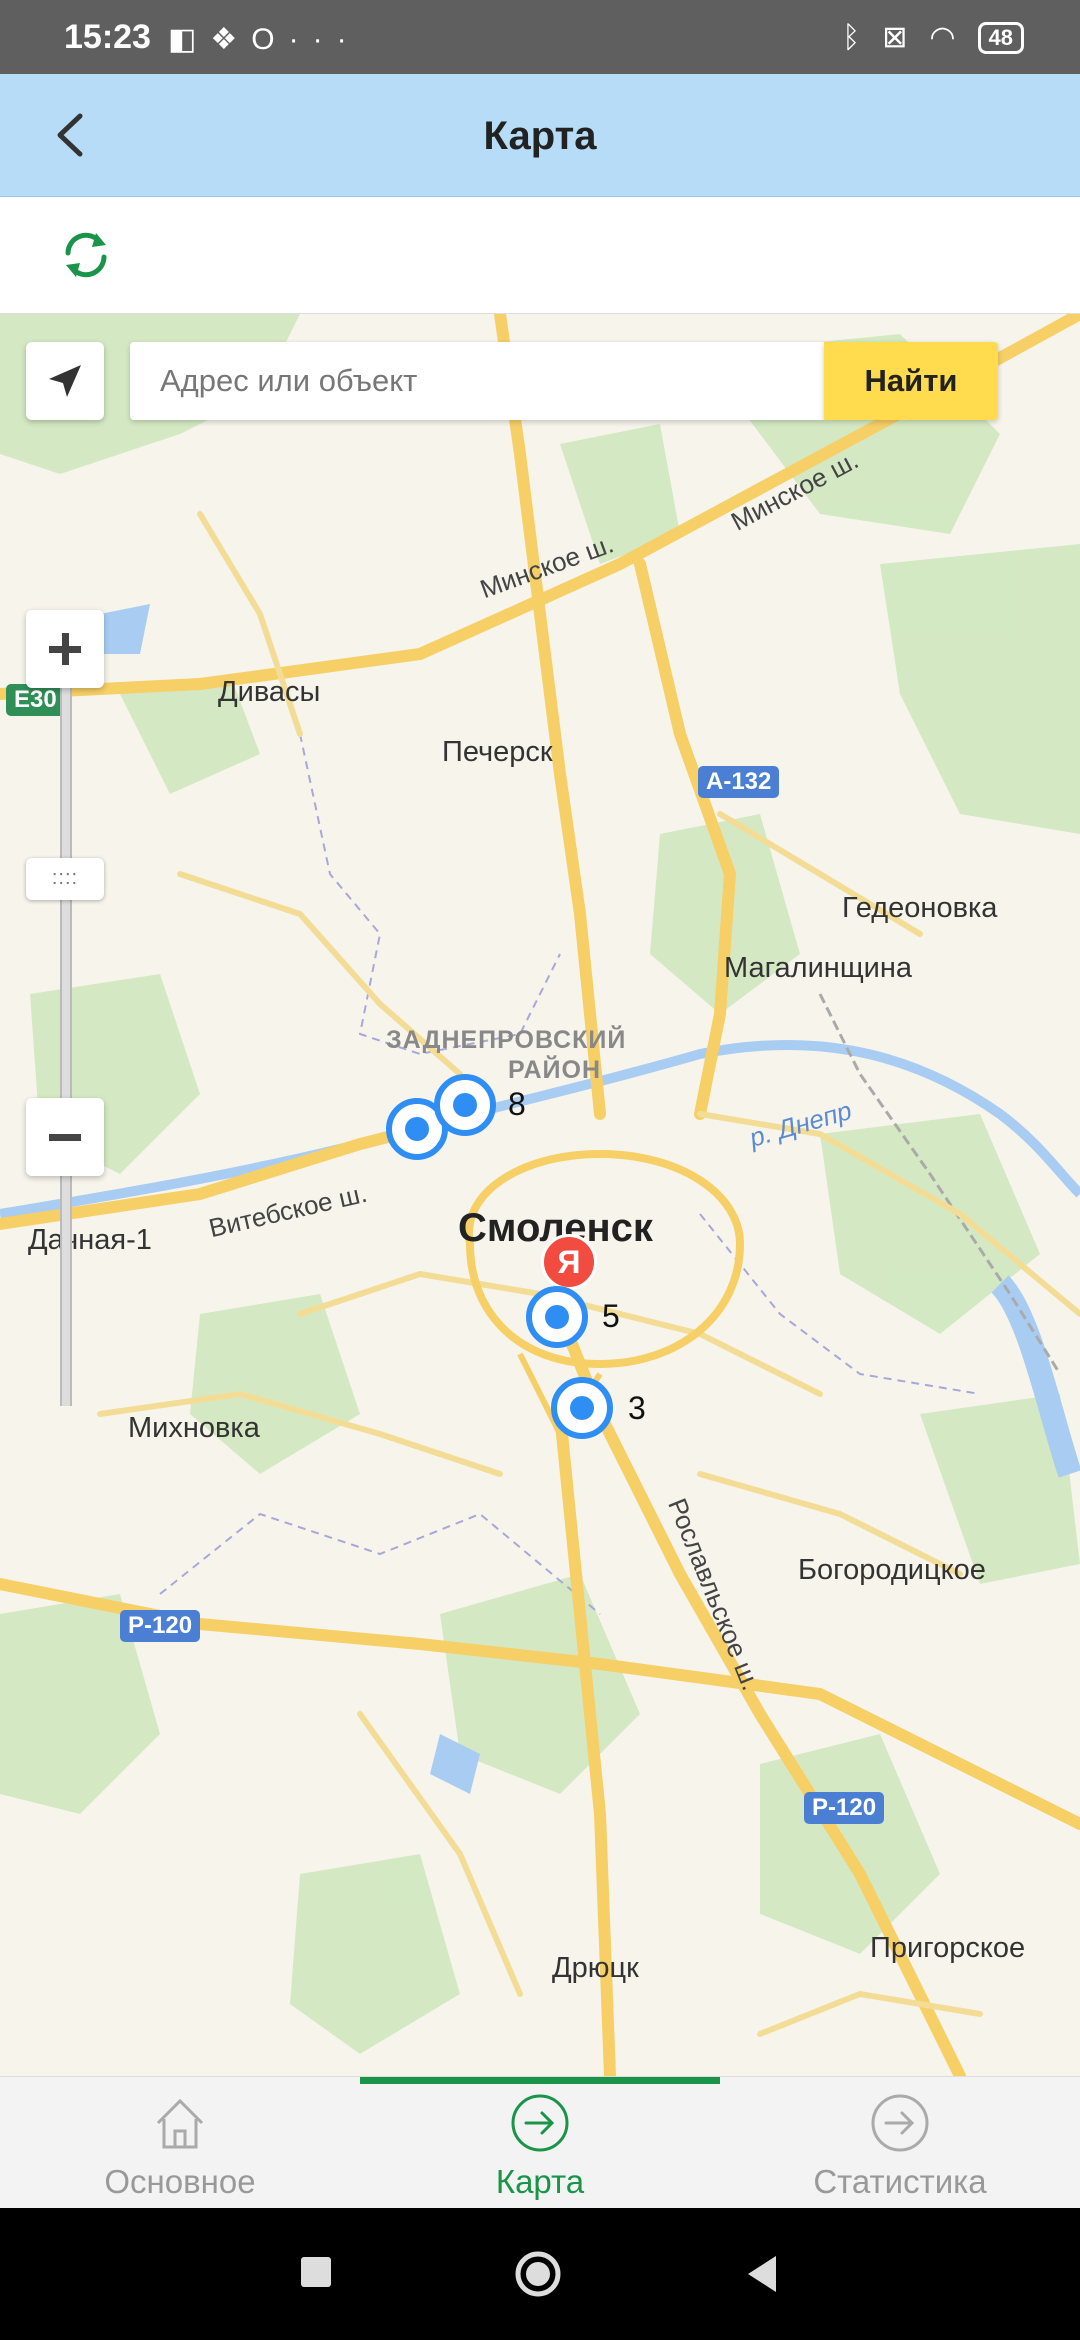  I want to click on tab-main: Основное, so click(180, 2143).